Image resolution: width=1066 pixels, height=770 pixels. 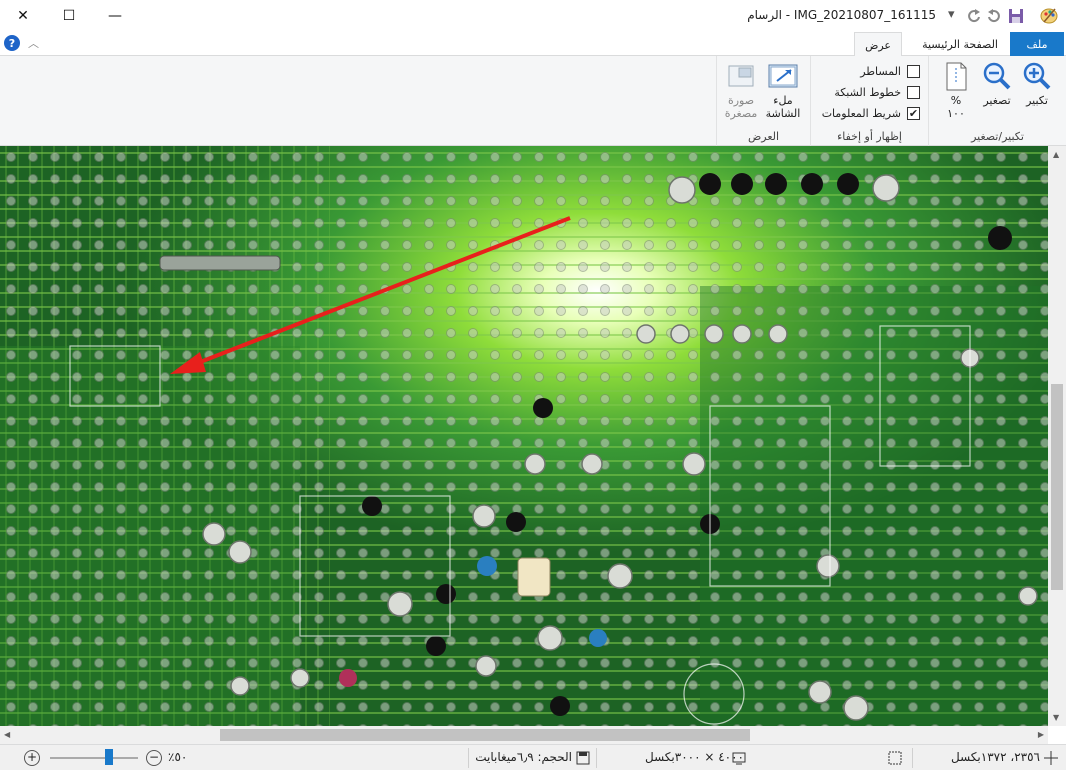 What do you see at coordinates (995, 757) in the screenshot?
I see `cursor-position: ٢٣٥٦، ١٣٧٢بكسل` at bounding box center [995, 757].